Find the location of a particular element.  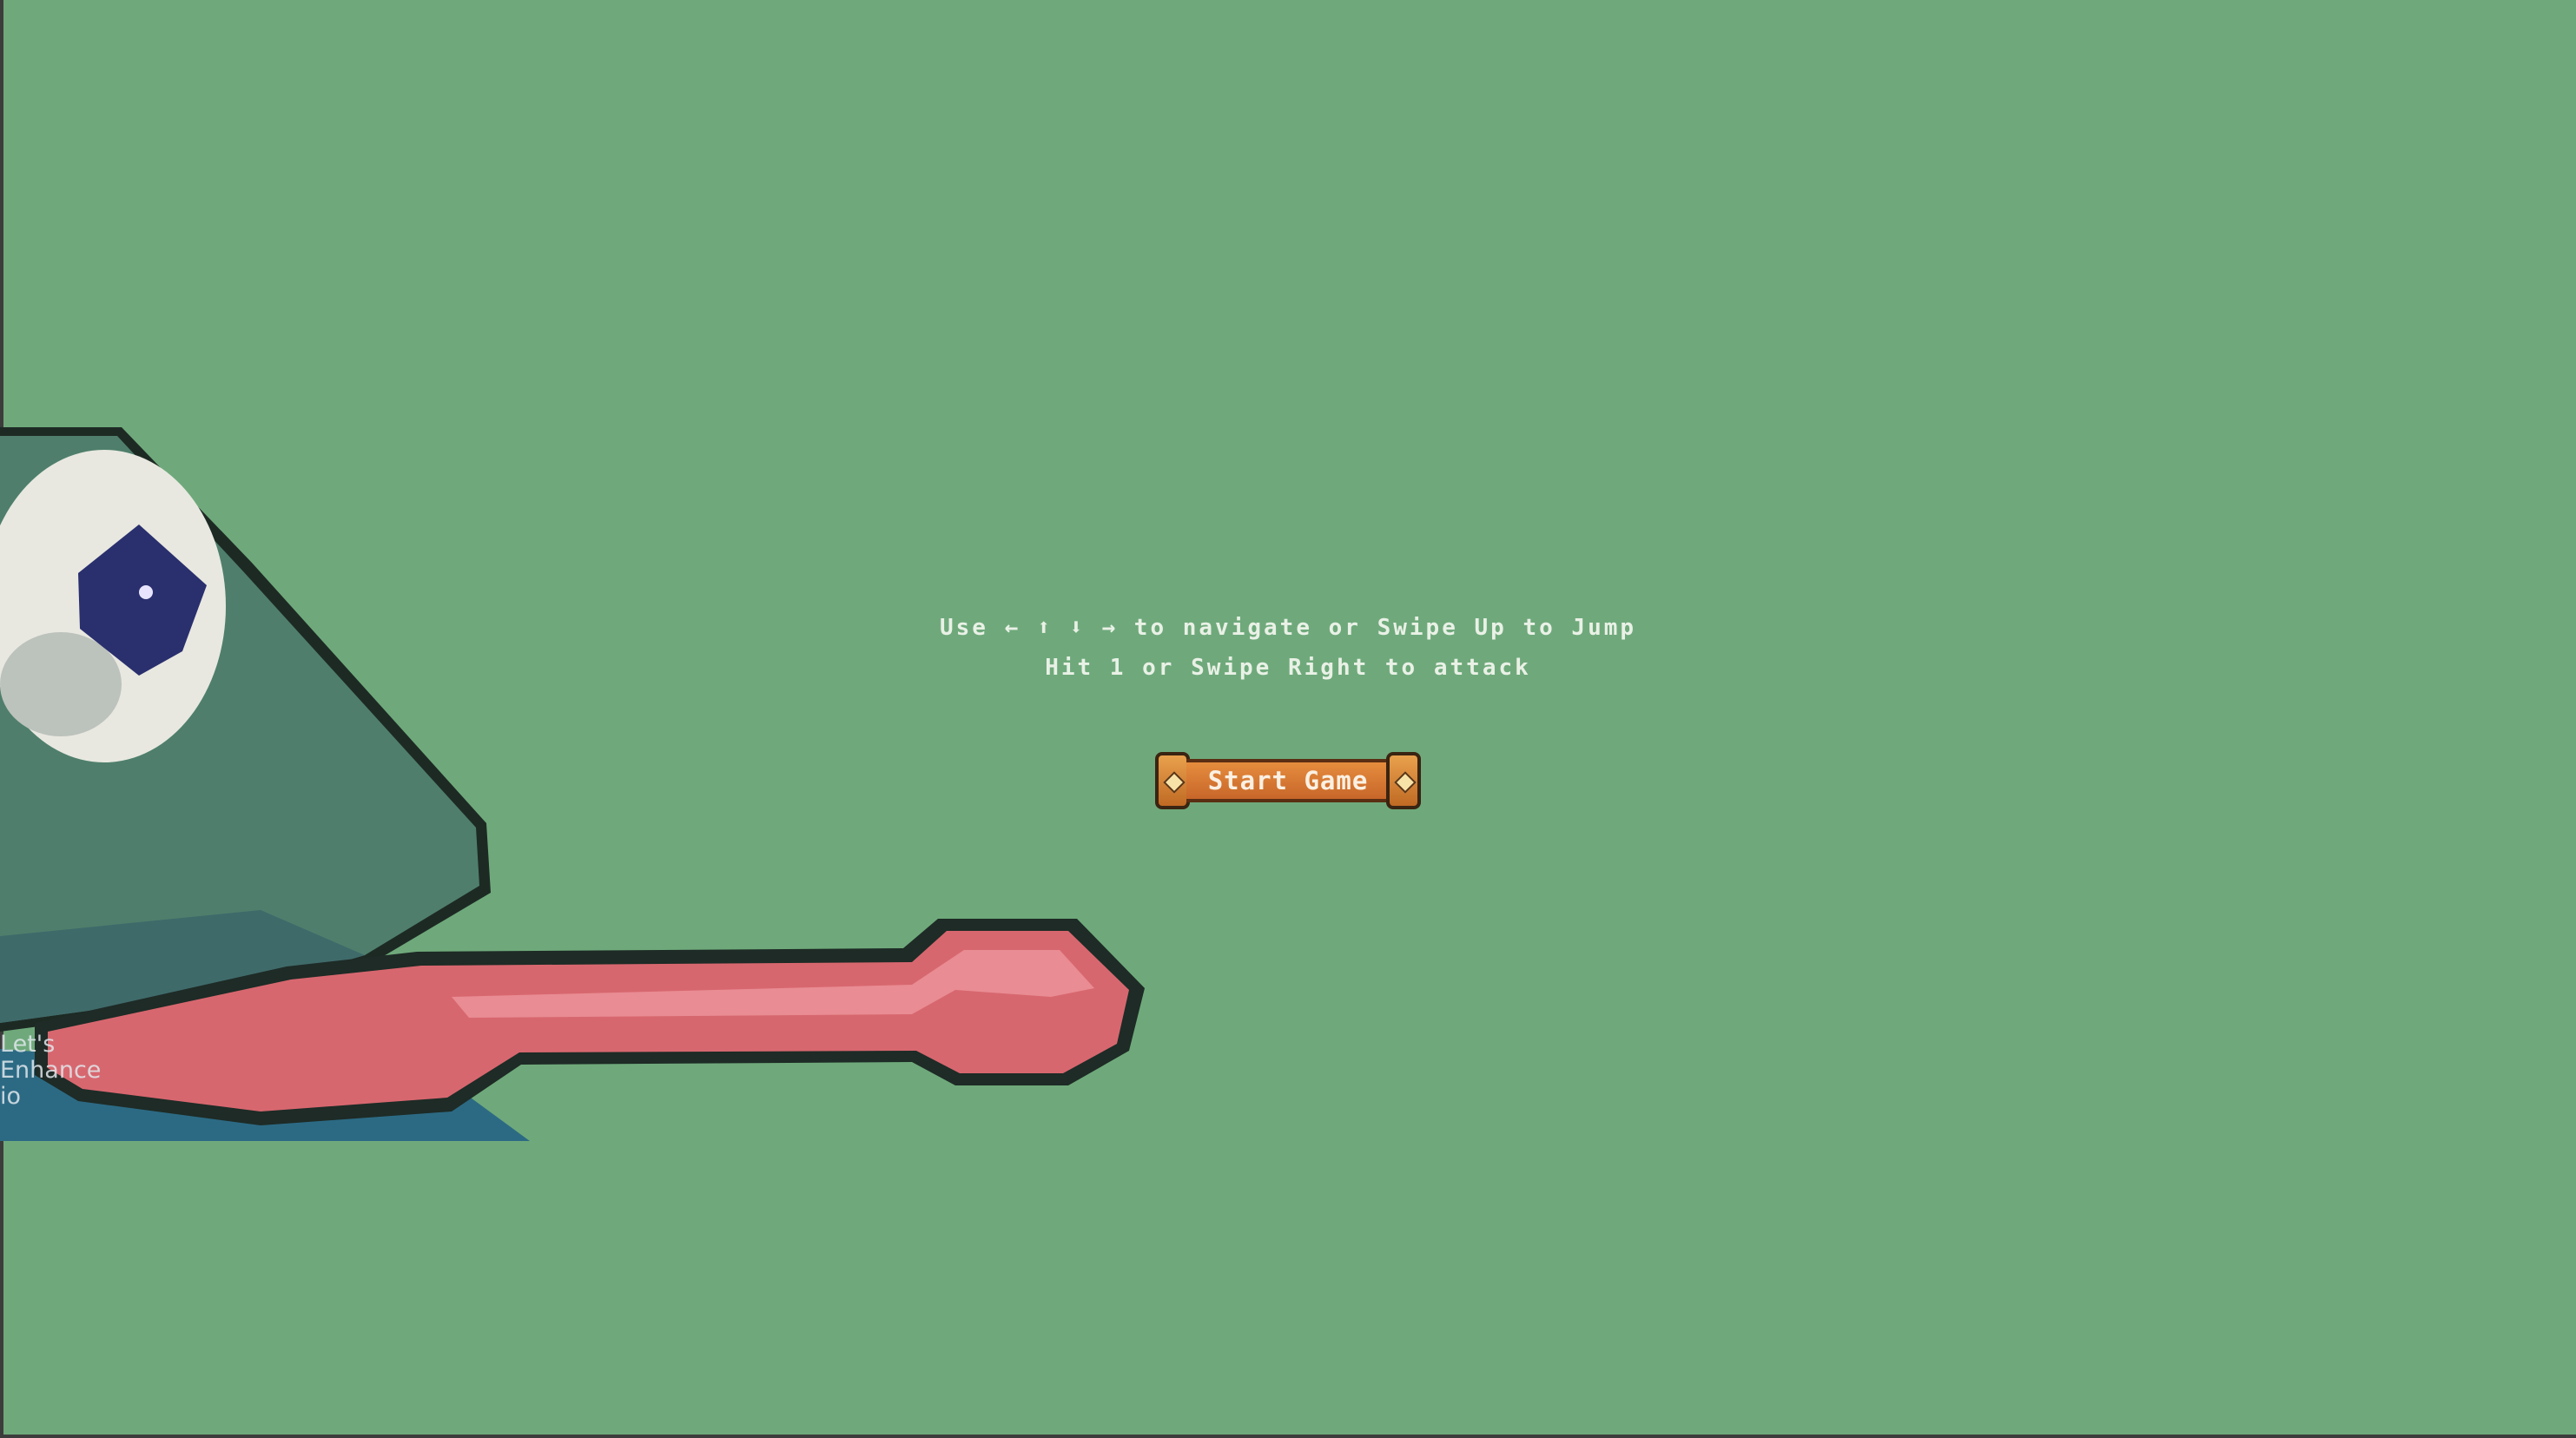

button-left-cap is located at coordinates (1172, 780).